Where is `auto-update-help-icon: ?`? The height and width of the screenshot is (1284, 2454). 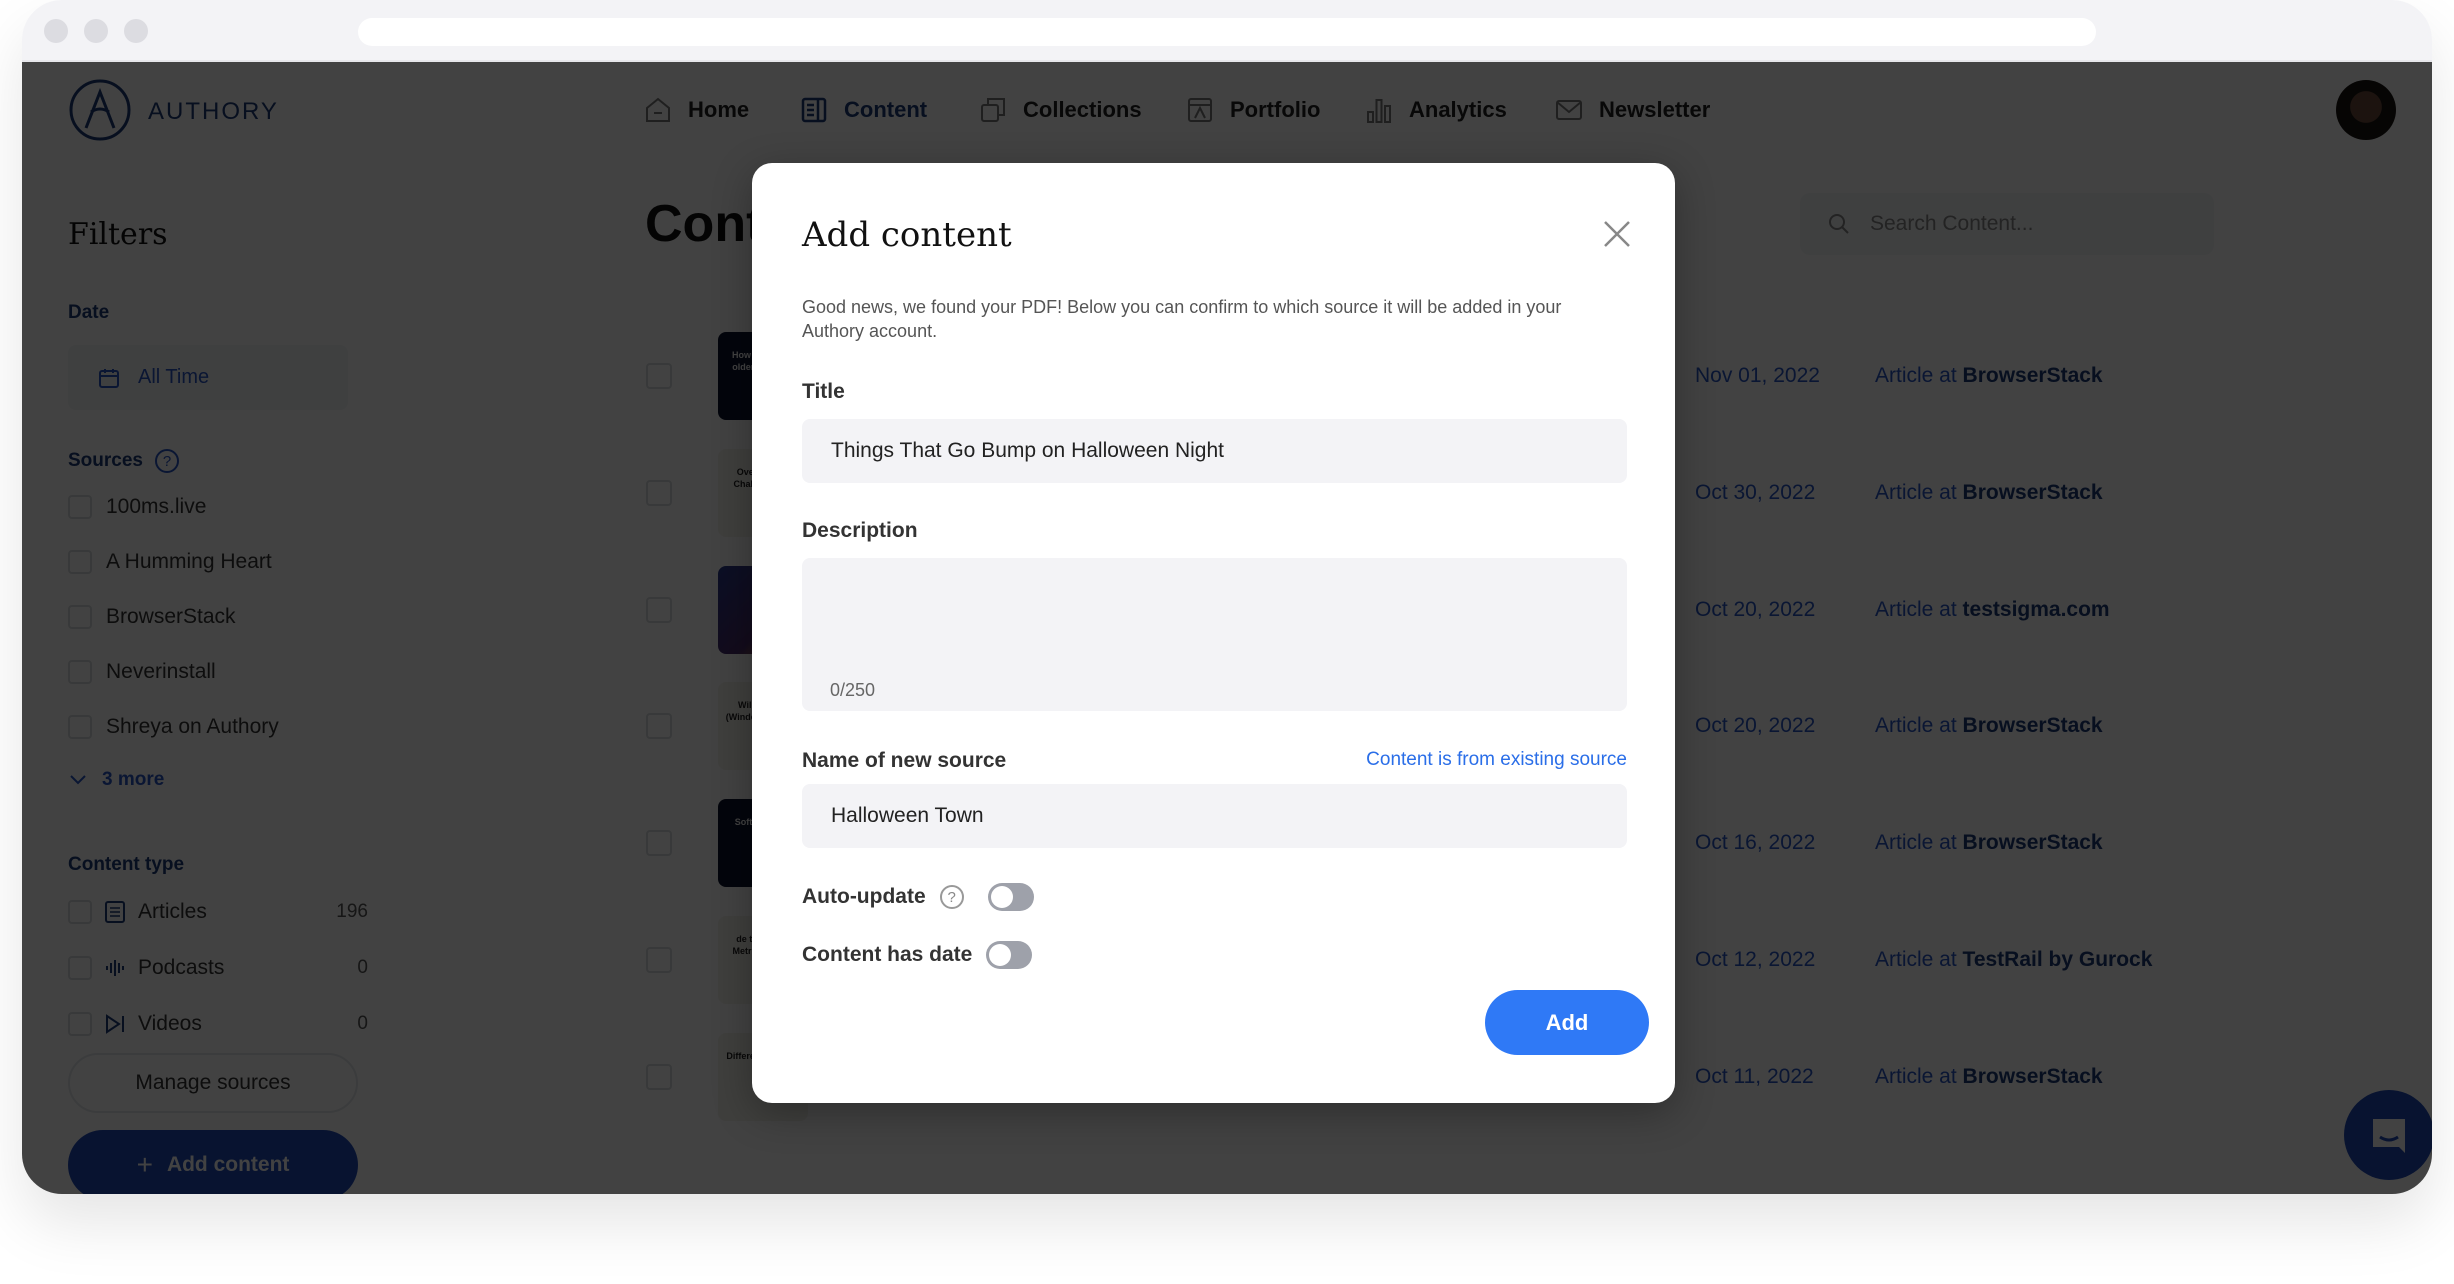
auto-update-help-icon: ? is located at coordinates (951, 897).